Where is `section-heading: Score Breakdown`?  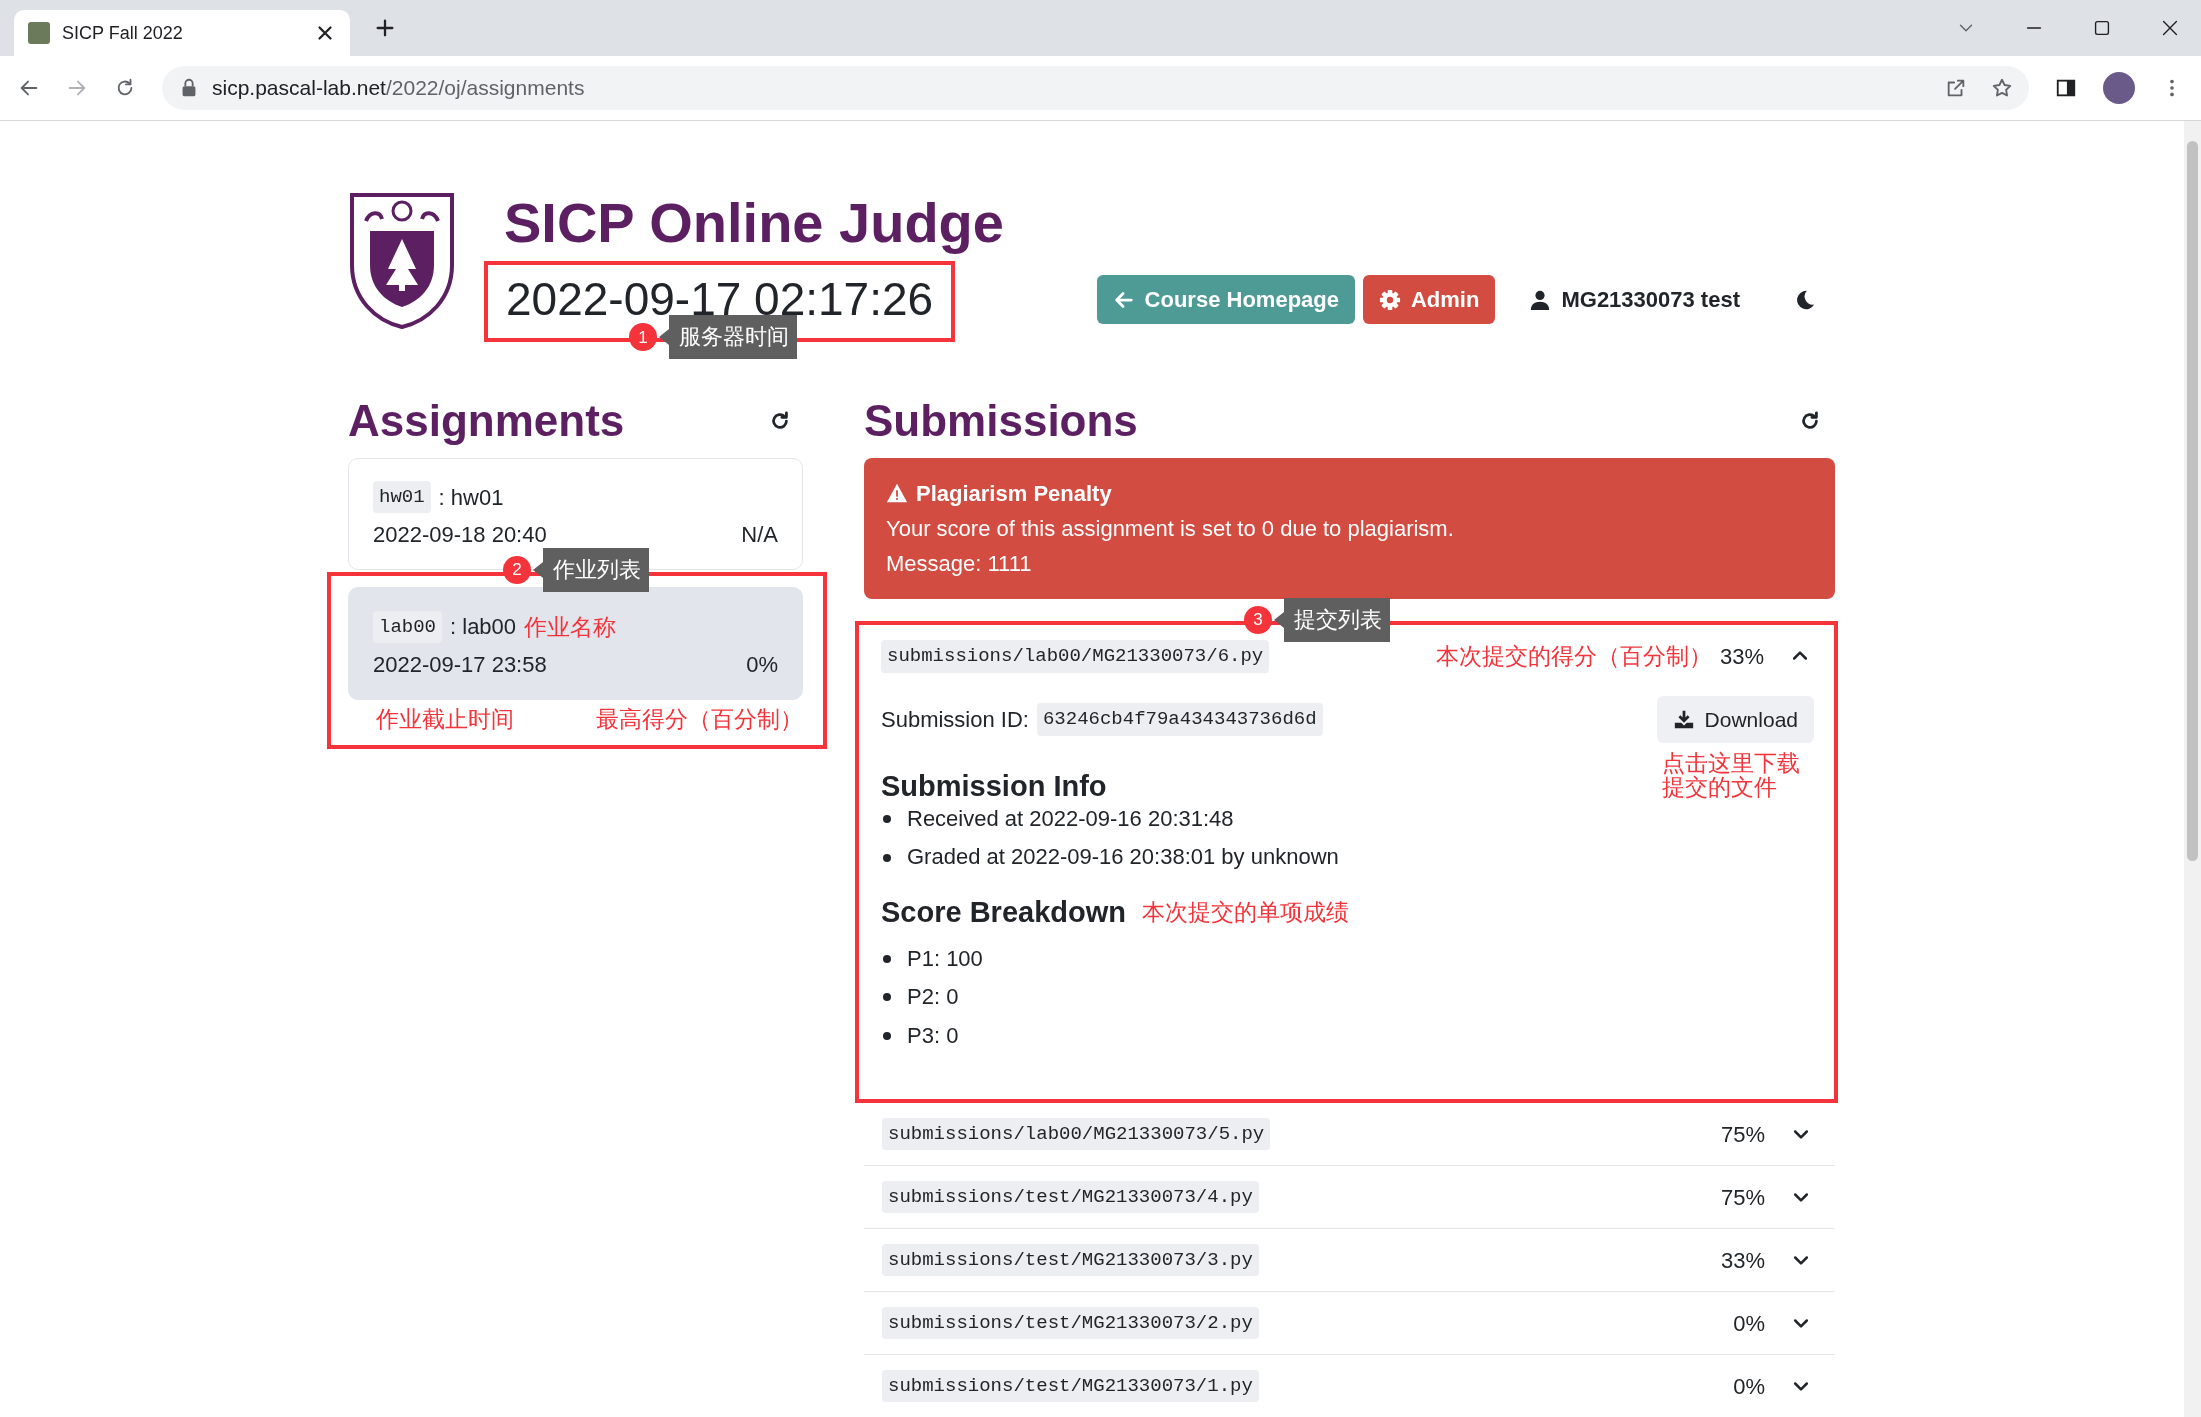 section-heading: Score Breakdown is located at coordinates (1003, 912).